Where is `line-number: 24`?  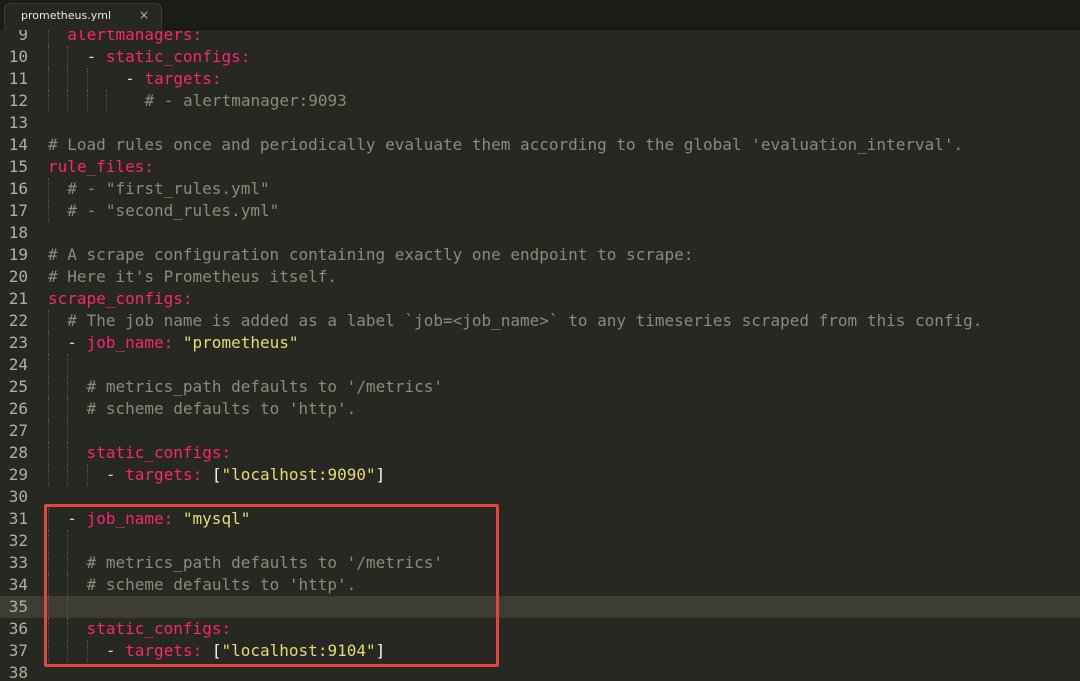
line-number: 24 is located at coordinates (18, 364).